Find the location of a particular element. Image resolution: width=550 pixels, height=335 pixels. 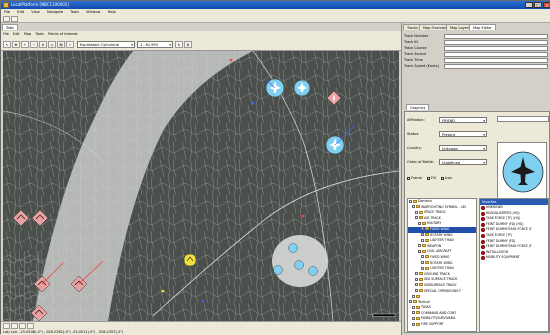

track-id-input is located at coordinates (496, 42).